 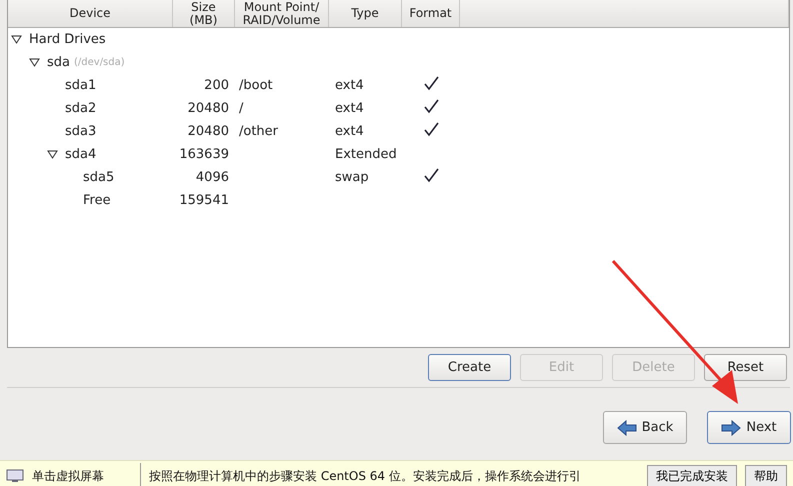 What do you see at coordinates (365, 476) in the screenshot?
I see `hint-message: 按照在物理计算机中的步骤安装 CentOS 64 位。安装完成后，操作系统会进行引` at bounding box center [365, 476].